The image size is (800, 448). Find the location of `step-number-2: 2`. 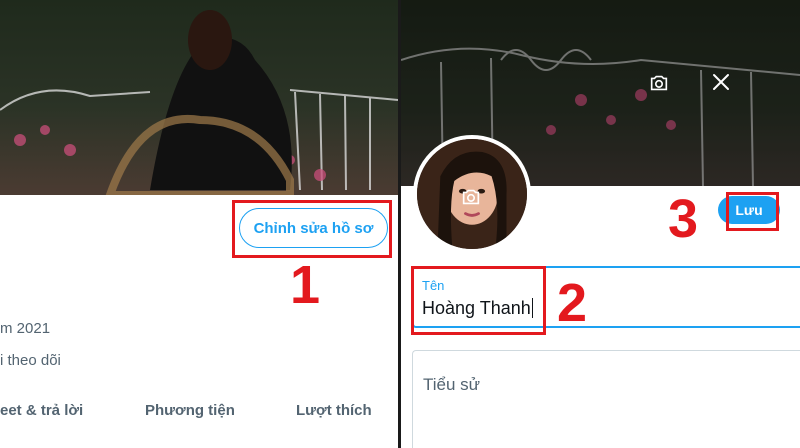

step-number-2: 2 is located at coordinates (572, 303).